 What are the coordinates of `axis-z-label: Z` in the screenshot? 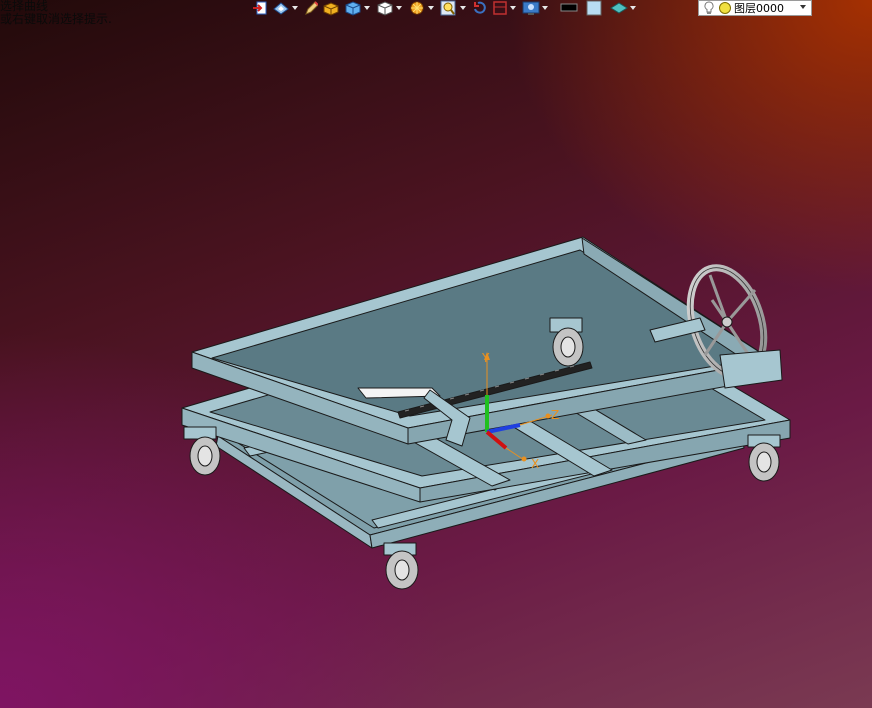 It's located at (555, 415).